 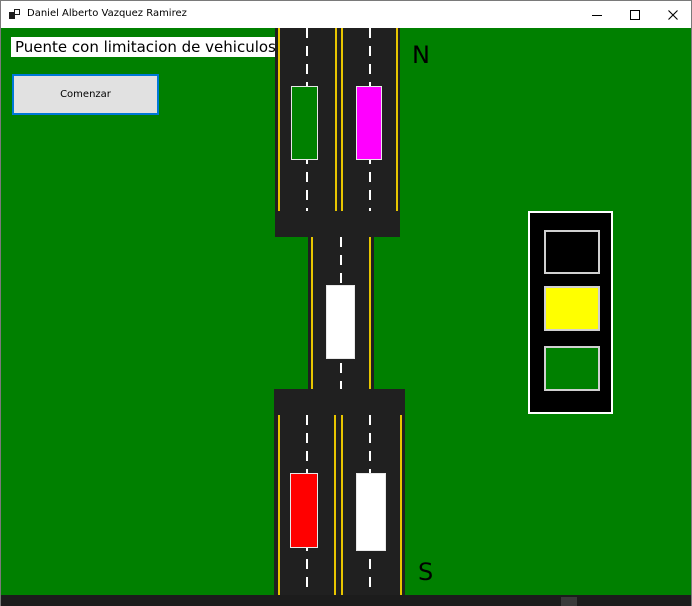 I want to click on minimize-button, so click(x=597, y=14).